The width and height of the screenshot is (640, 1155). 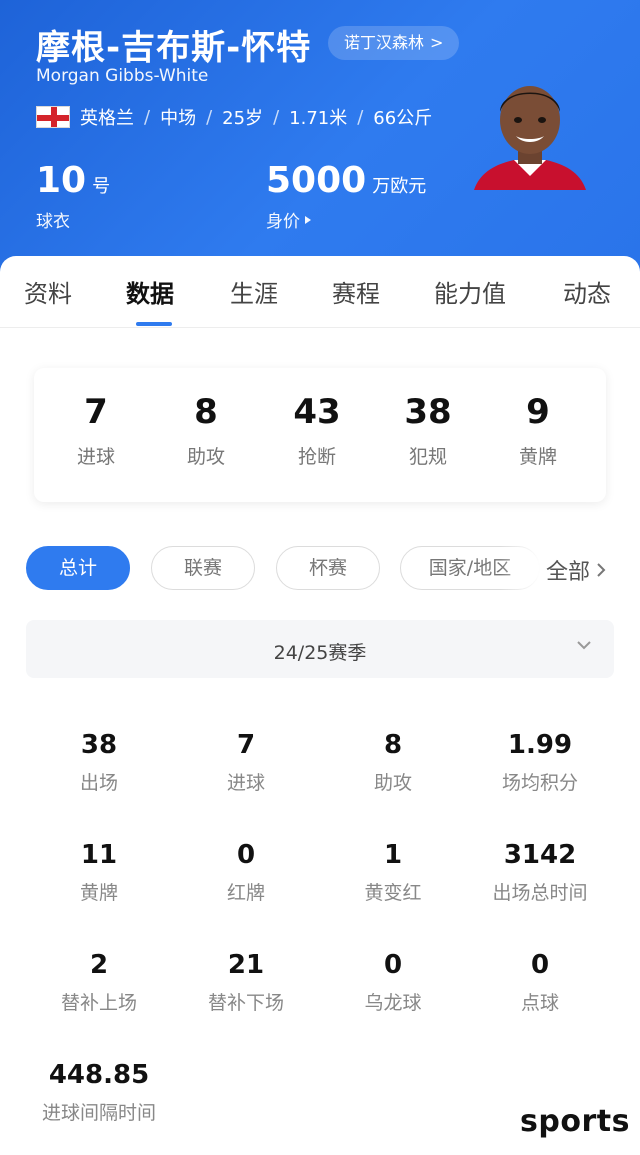 What do you see at coordinates (540, 982) in the screenshot?
I see `stat-item: 0 点球` at bounding box center [540, 982].